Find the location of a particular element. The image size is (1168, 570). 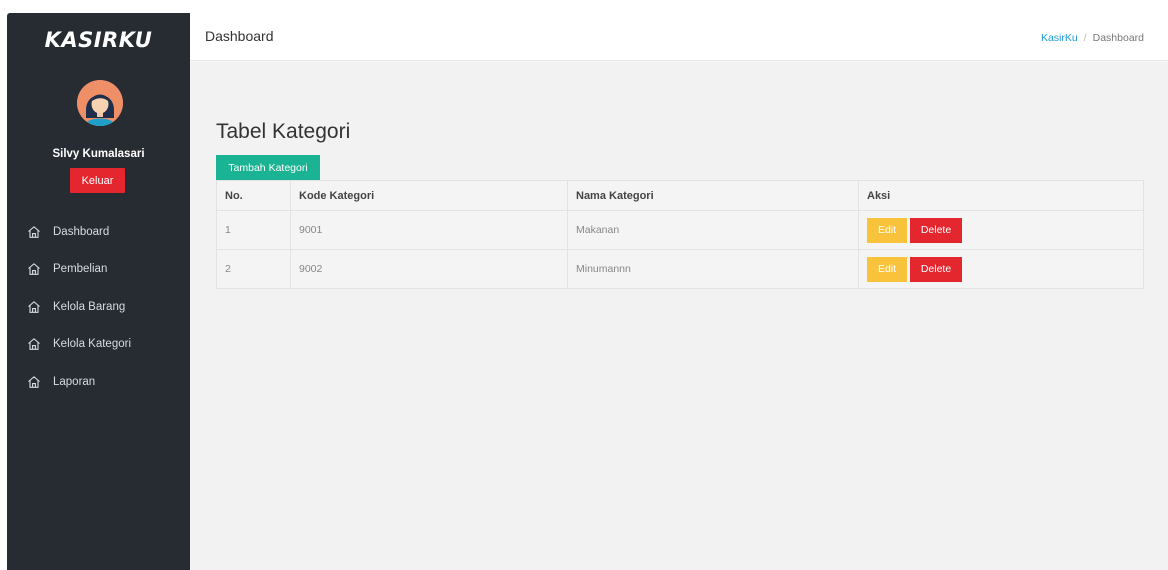

breadcrumb-home-link: KasirKu is located at coordinates (1059, 38).